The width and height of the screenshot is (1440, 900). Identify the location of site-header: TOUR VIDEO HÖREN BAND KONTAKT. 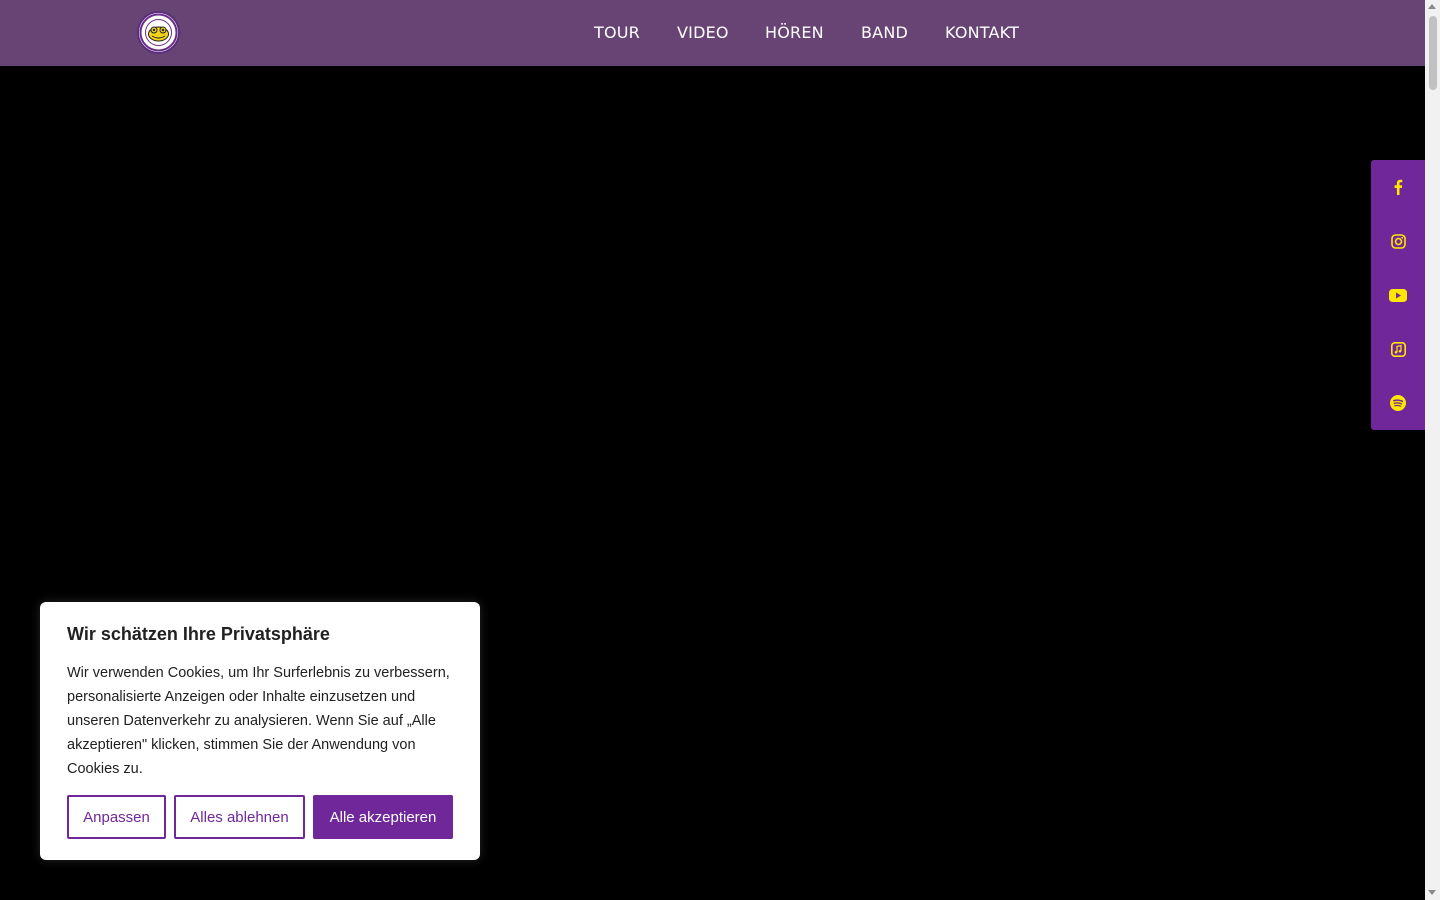
(712, 33).